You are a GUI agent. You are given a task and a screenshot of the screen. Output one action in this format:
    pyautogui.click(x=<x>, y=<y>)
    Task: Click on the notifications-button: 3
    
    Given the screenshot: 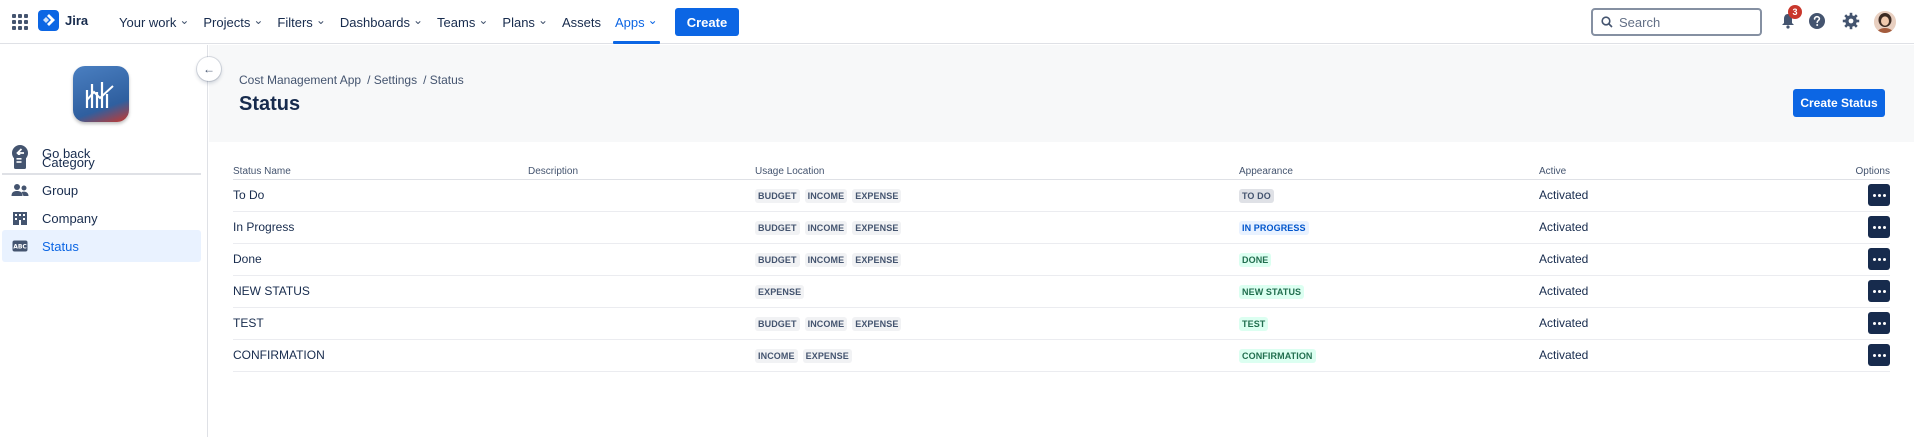 What is the action you would take?
    pyautogui.click(x=1789, y=19)
    